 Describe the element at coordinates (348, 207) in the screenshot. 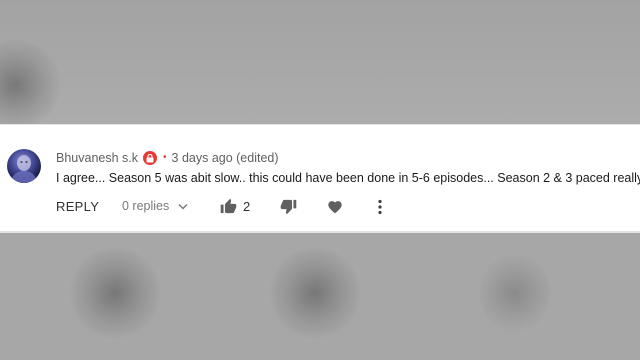

I see `comment-actions: REPLY 0 replies 2` at that location.